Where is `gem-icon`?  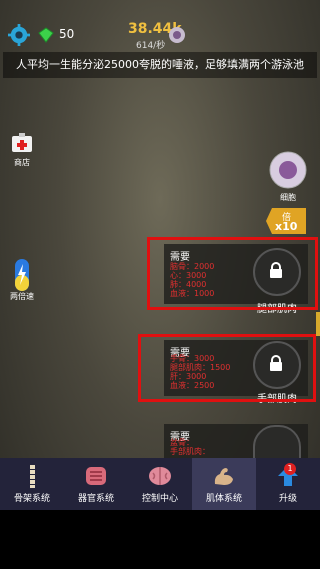
gem-icon is located at coordinates (46, 35).